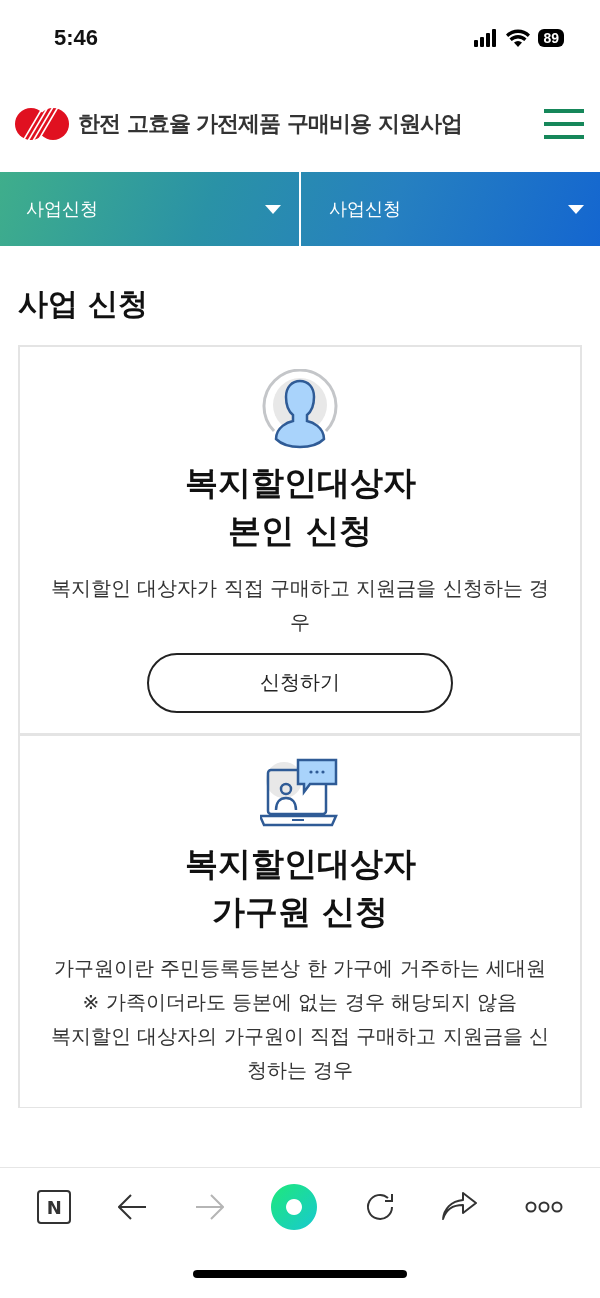  I want to click on signal-icon, so click(486, 38).